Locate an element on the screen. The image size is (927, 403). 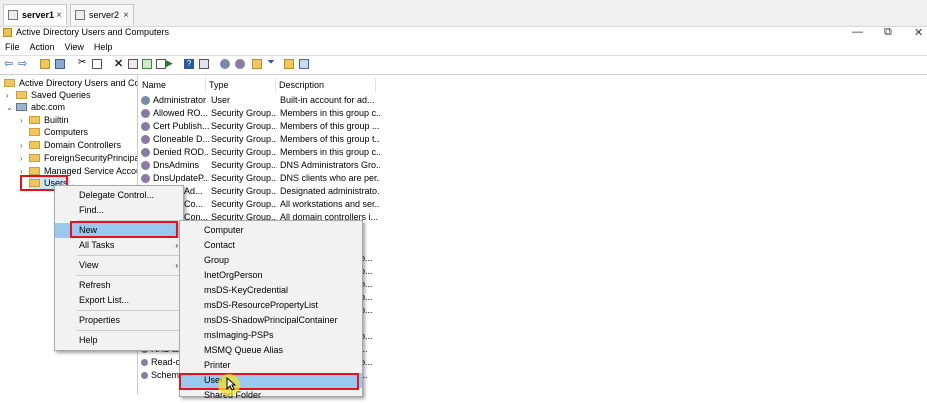
menu-separator is located at coordinates (128, 310).